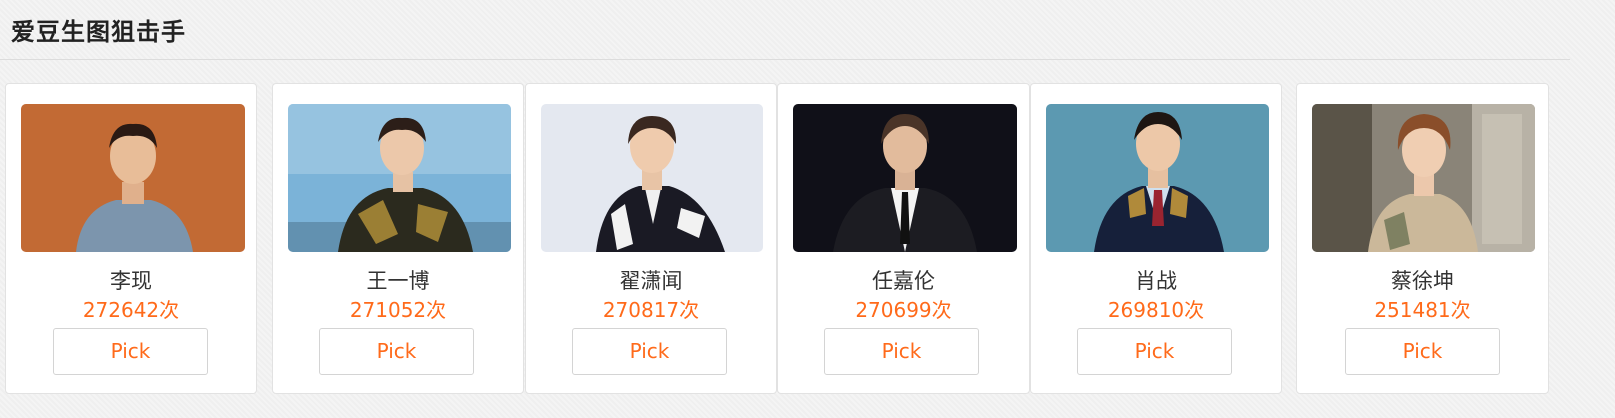 This screenshot has width=1615, height=418. What do you see at coordinates (1156, 281) in the screenshot?
I see `idol-name: 肖战` at bounding box center [1156, 281].